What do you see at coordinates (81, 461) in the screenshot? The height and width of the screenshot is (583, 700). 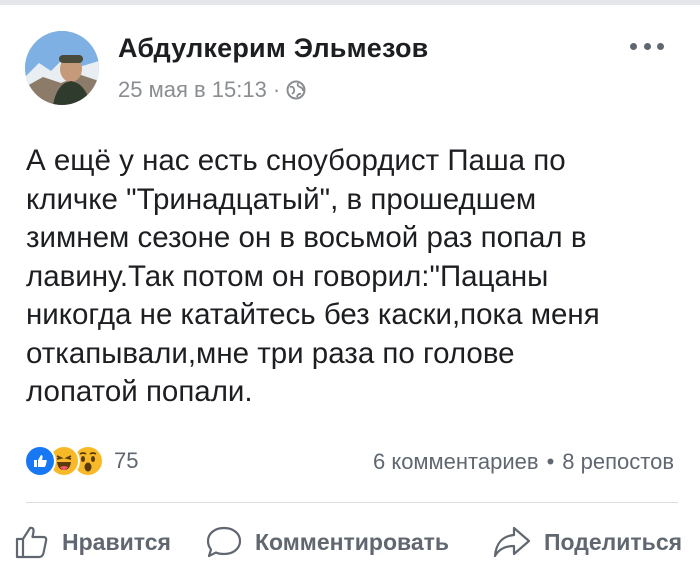 I see `reactions-summary: 75` at bounding box center [81, 461].